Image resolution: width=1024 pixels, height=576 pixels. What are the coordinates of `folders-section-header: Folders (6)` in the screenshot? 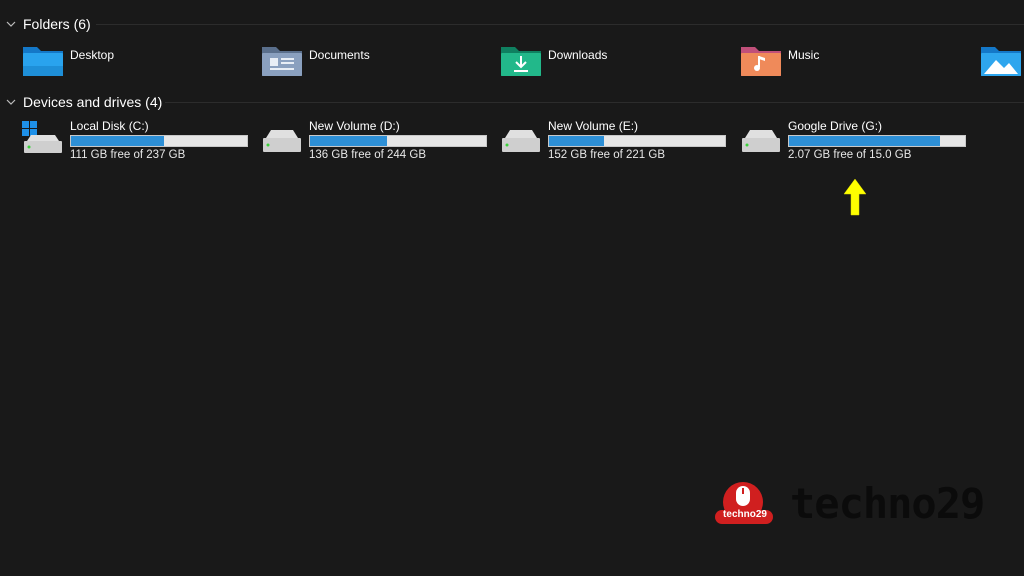 It's located at (512, 24).